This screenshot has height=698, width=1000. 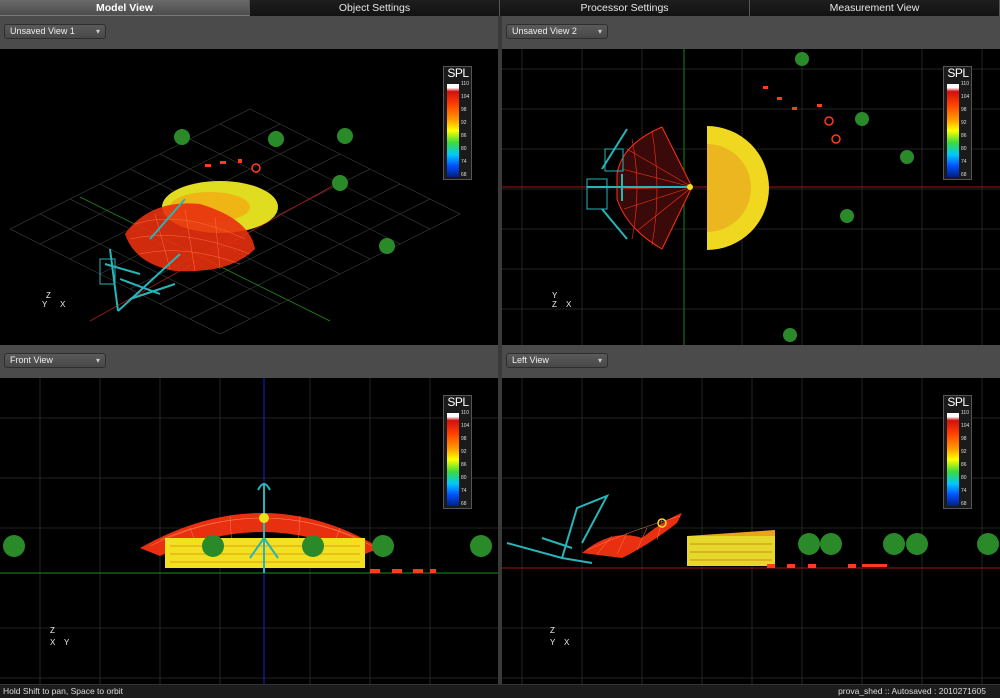 I want to click on panel-header: Left View ▾, so click(x=751, y=361).